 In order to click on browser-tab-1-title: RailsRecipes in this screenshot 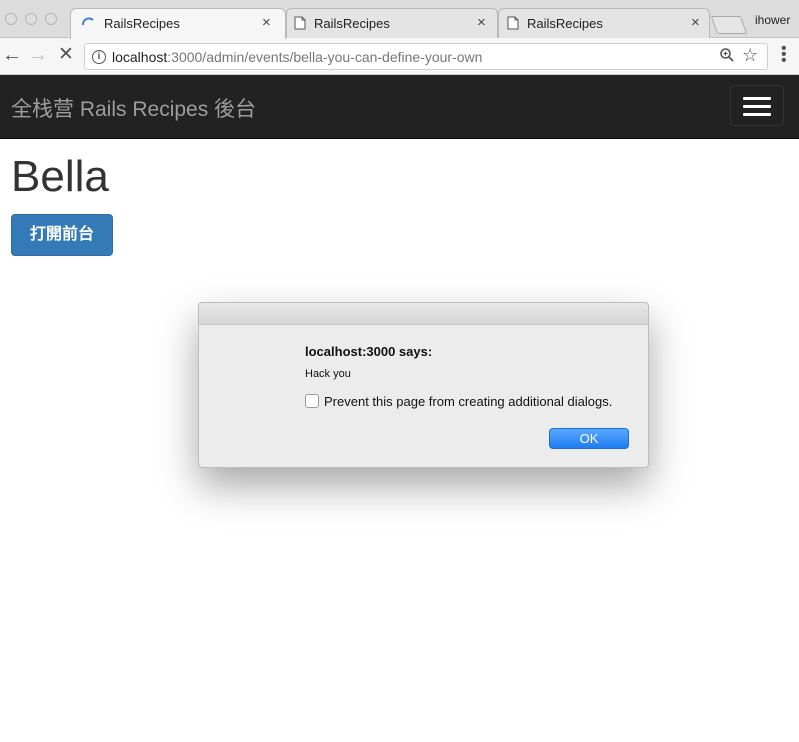, I will do `click(142, 23)`.